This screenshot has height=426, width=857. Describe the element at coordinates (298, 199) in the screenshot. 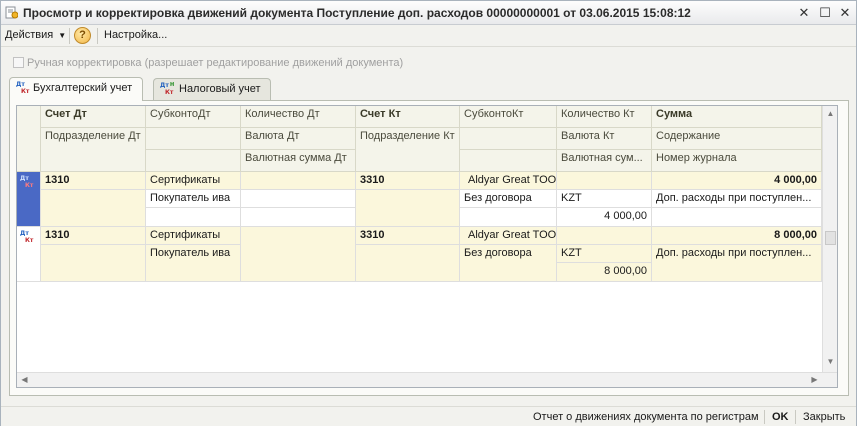

I see `cell-valyuta-dt` at that location.